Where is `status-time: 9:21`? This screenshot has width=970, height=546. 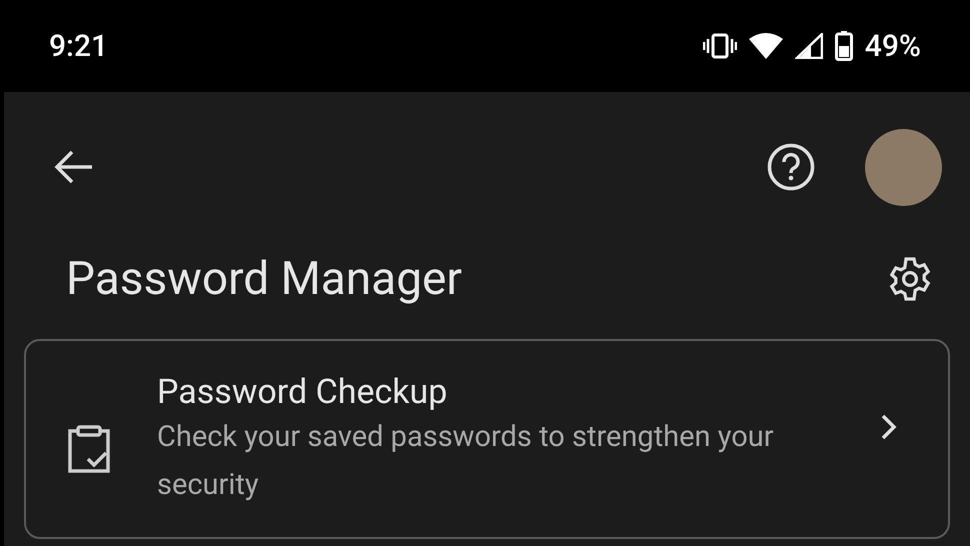 status-time: 9:21 is located at coordinates (78, 47).